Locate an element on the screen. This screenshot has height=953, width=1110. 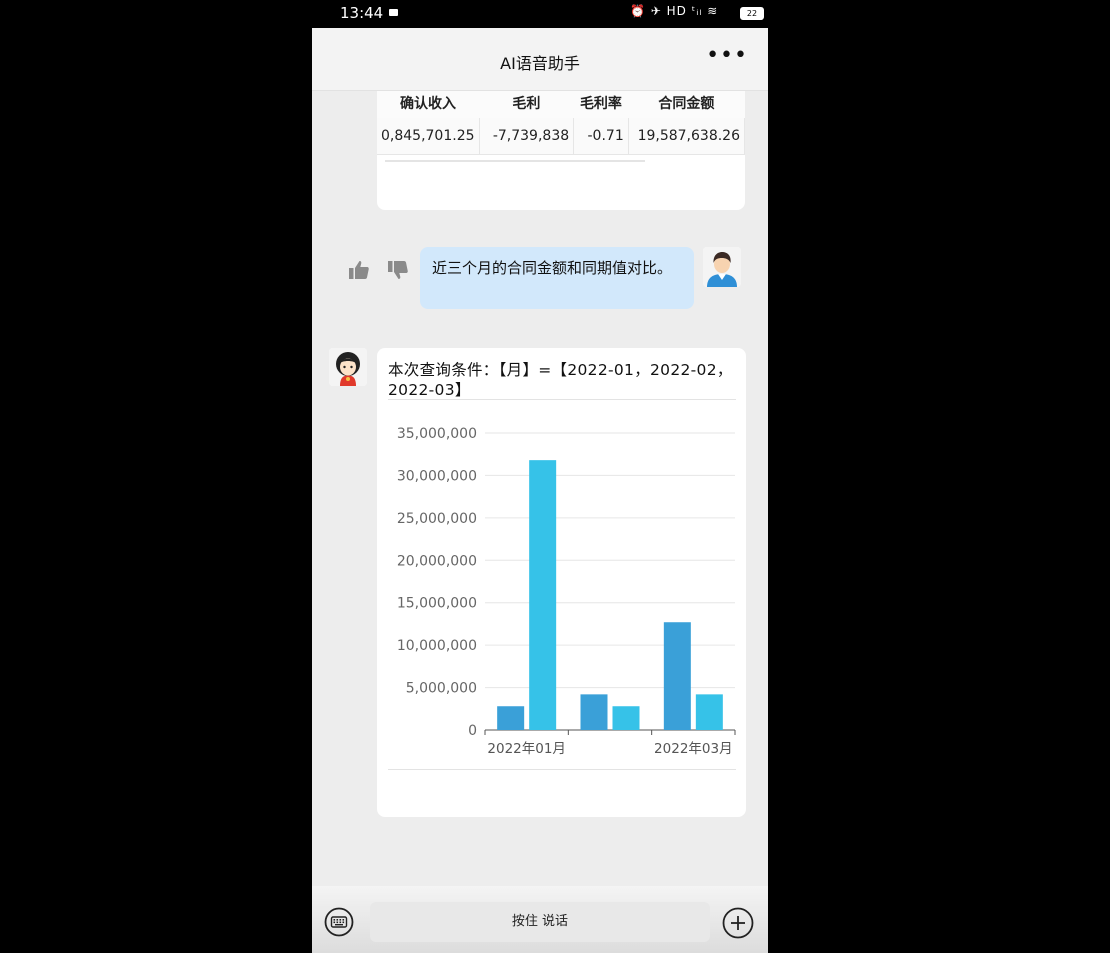
table-cell: -7,739,838 is located at coordinates (527, 136).